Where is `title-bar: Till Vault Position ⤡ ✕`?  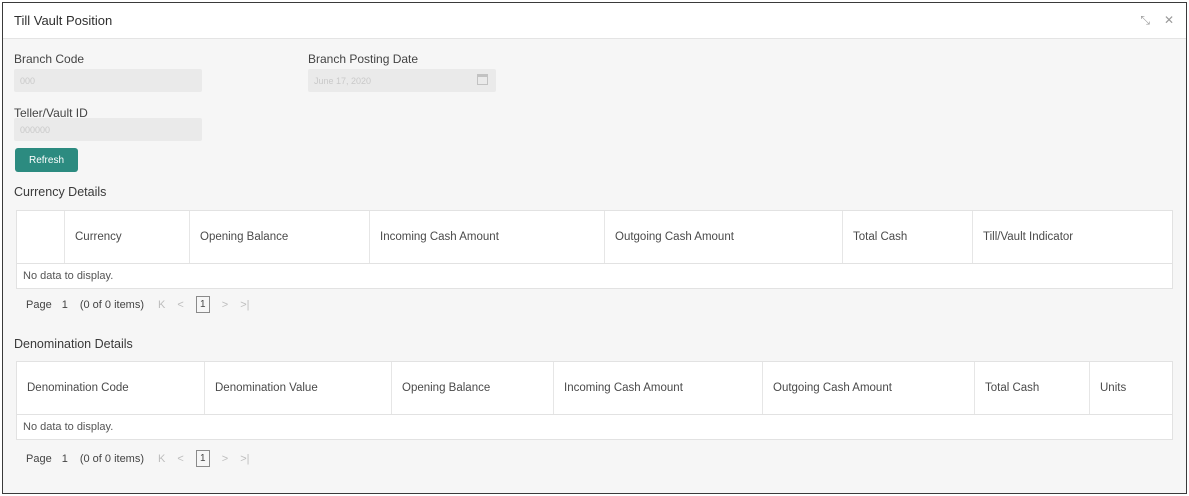 title-bar: Till Vault Position ⤡ ✕ is located at coordinates (594, 21).